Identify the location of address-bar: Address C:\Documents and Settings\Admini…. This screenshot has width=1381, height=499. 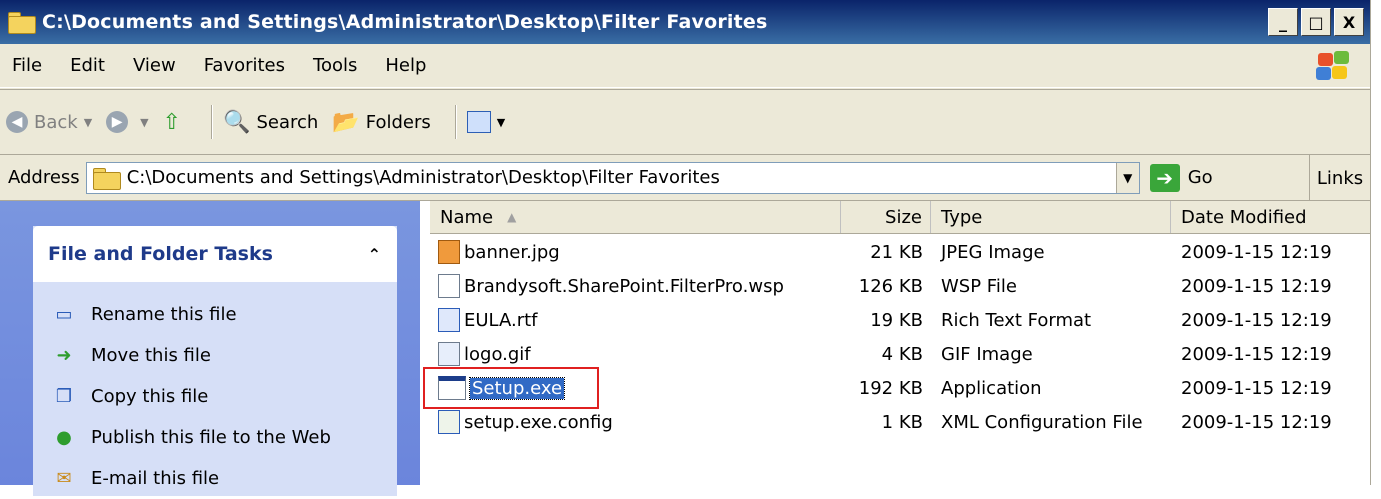
(685, 178).